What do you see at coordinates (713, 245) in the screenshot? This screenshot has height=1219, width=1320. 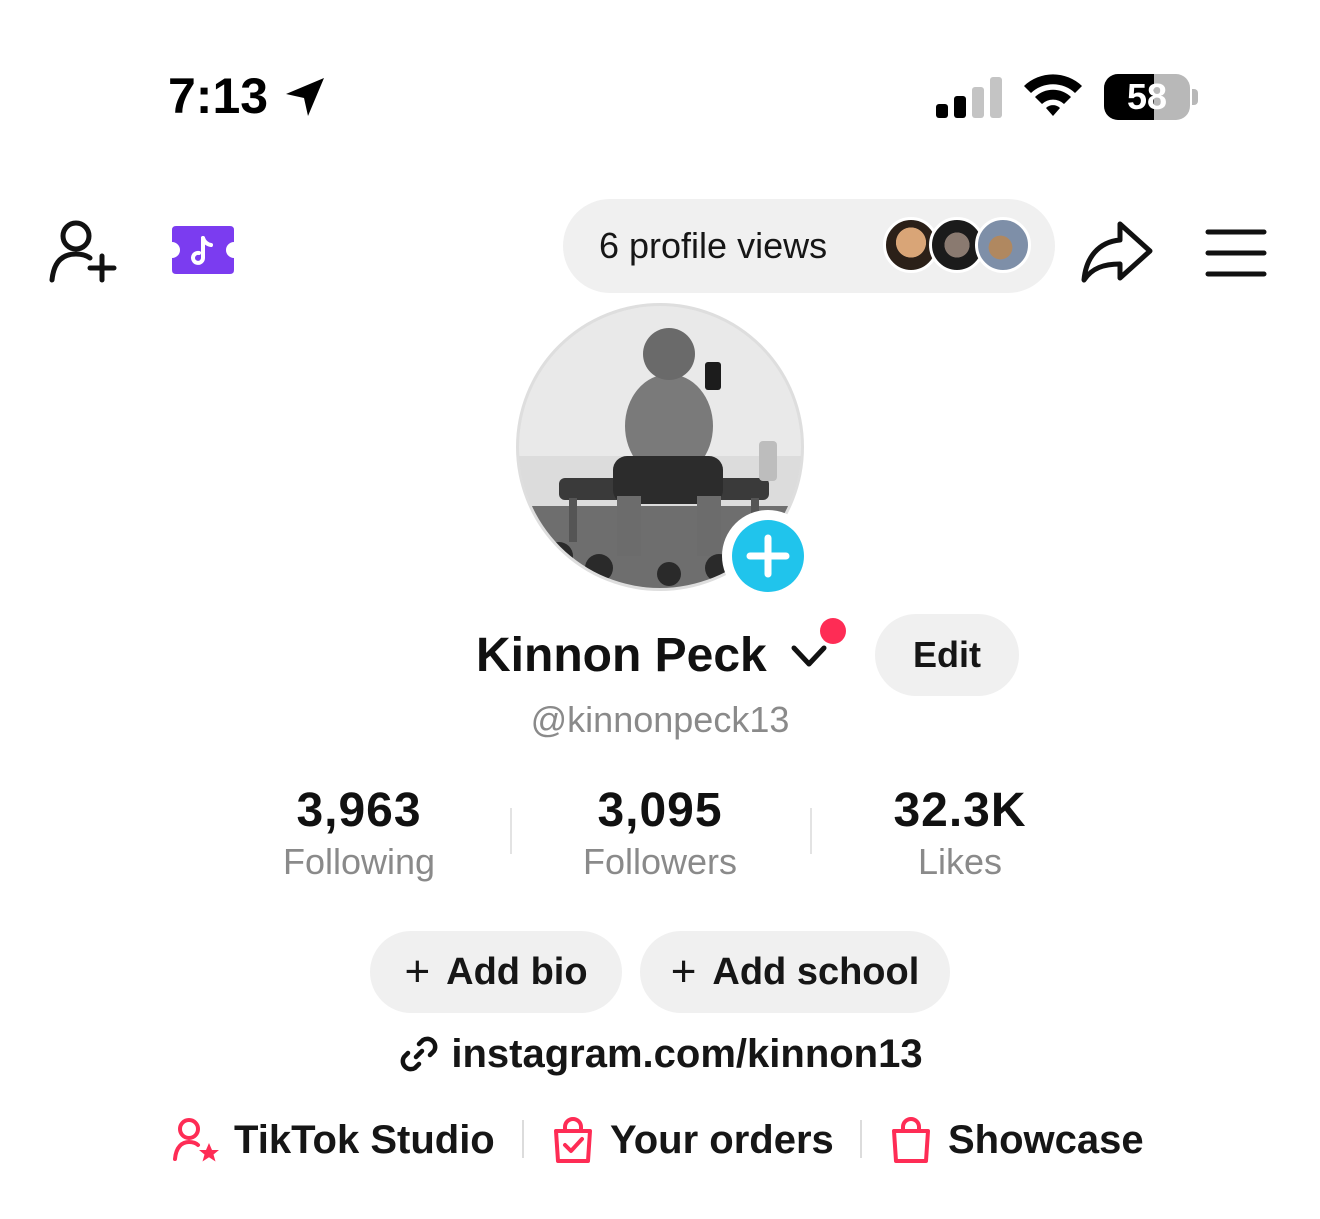 I see `profile-views-label: 6 profile views` at bounding box center [713, 245].